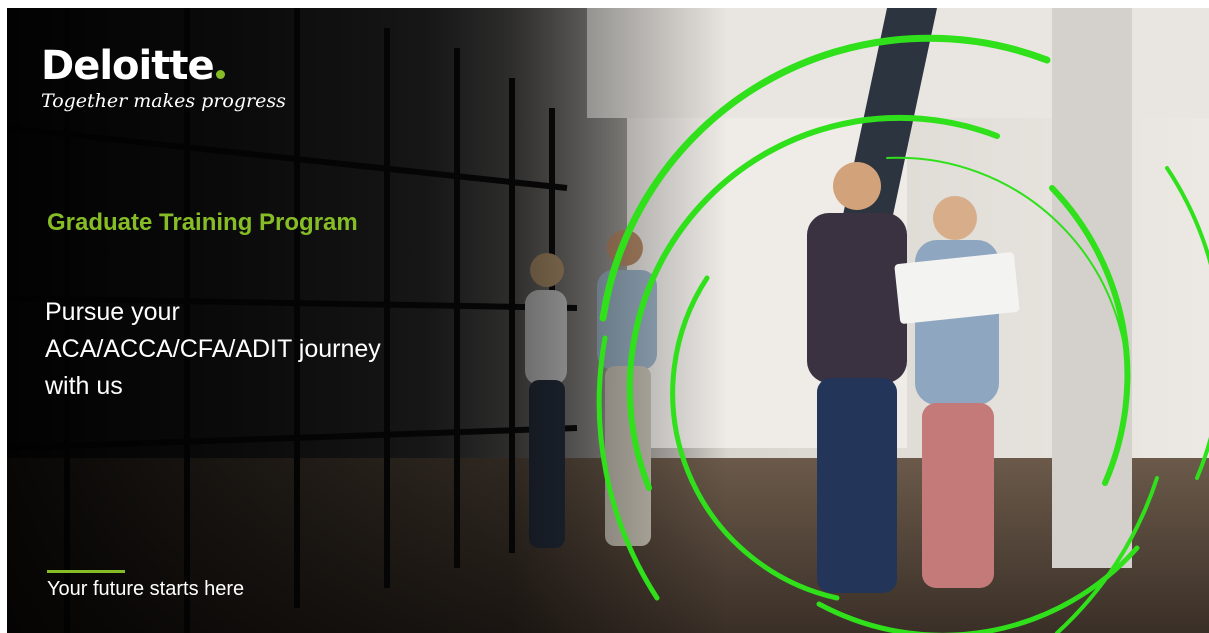  Describe the element at coordinates (1007, 282) in the screenshot. I see `ring-thin` at that location.